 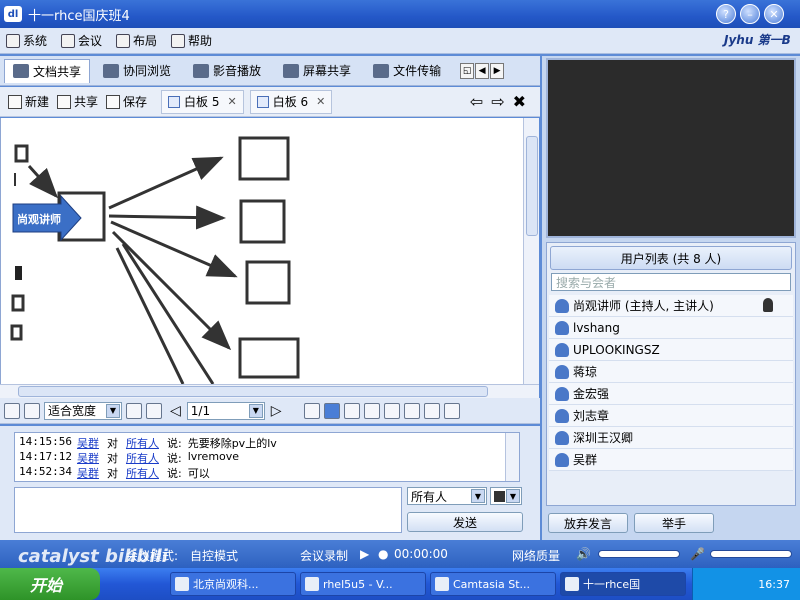 I want to click on user-row: 金宏强, so click(x=671, y=394).